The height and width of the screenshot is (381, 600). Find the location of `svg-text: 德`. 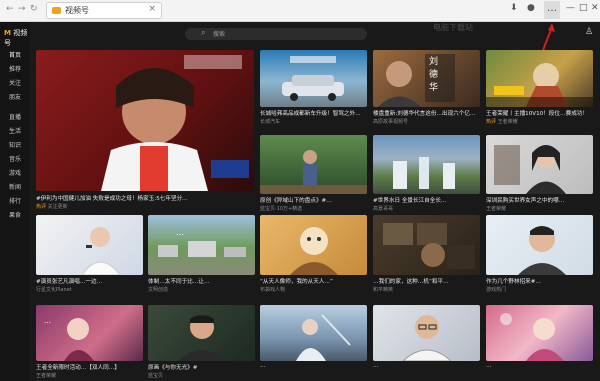

svg-text: 德 is located at coordinates (433, 74).